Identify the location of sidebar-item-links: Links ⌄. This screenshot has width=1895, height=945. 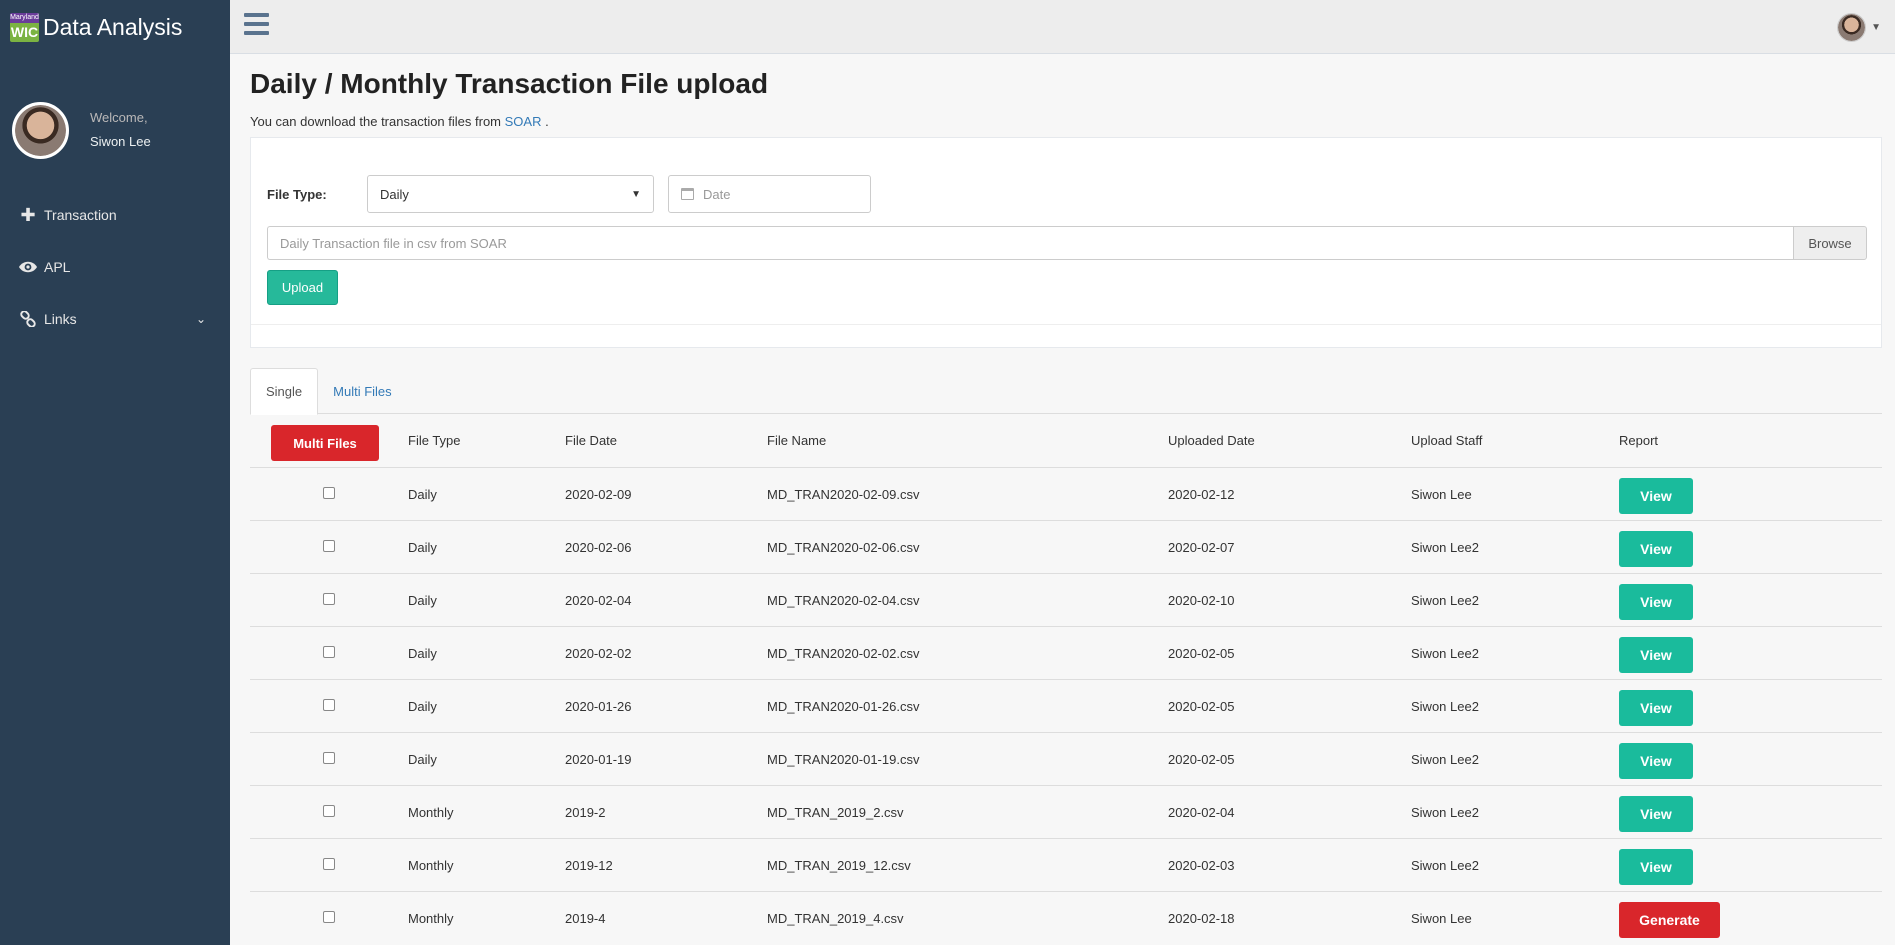
(115, 319).